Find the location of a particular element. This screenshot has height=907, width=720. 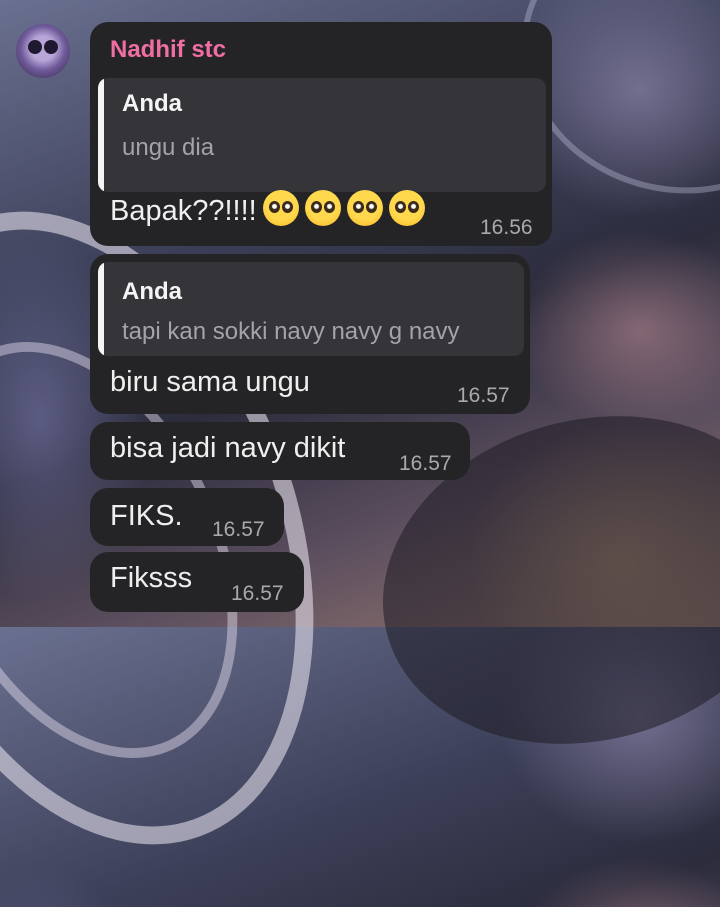

message-bubble: FIKS. 16.57 is located at coordinates (187, 517).